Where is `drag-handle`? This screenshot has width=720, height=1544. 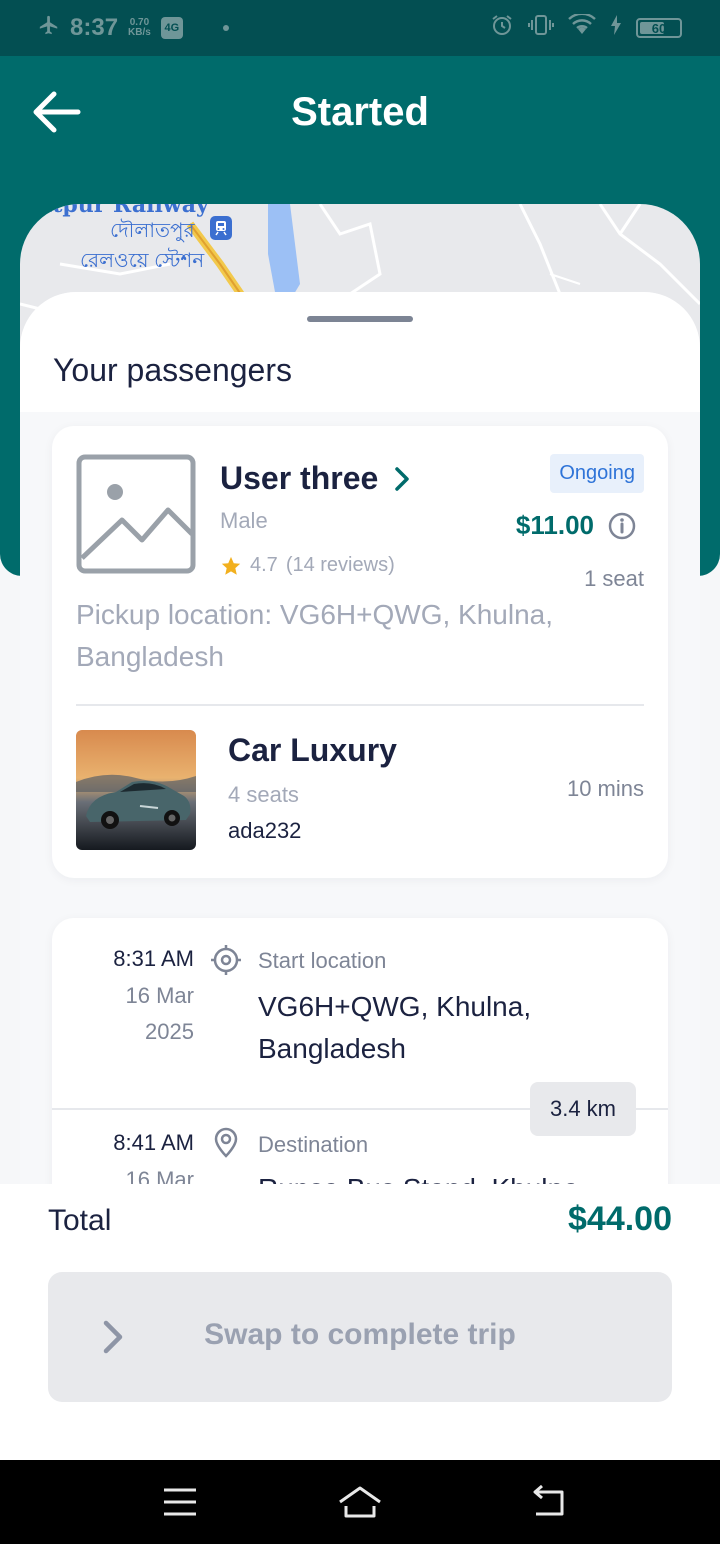 drag-handle is located at coordinates (360, 319).